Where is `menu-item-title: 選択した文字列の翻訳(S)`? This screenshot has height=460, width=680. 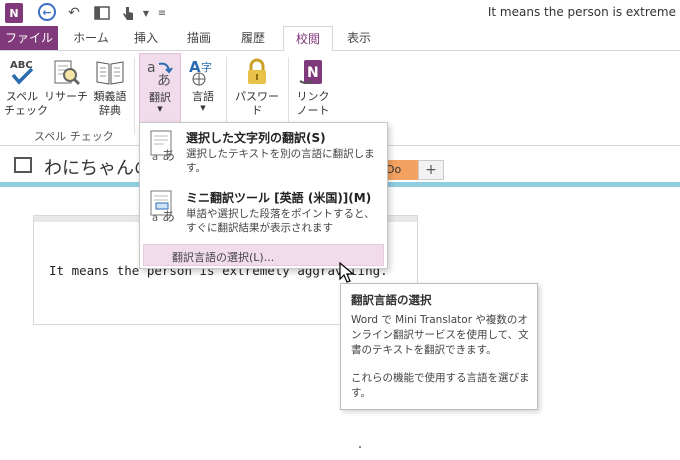 menu-item-title: 選択した文字列の翻訳(S) is located at coordinates (256, 138).